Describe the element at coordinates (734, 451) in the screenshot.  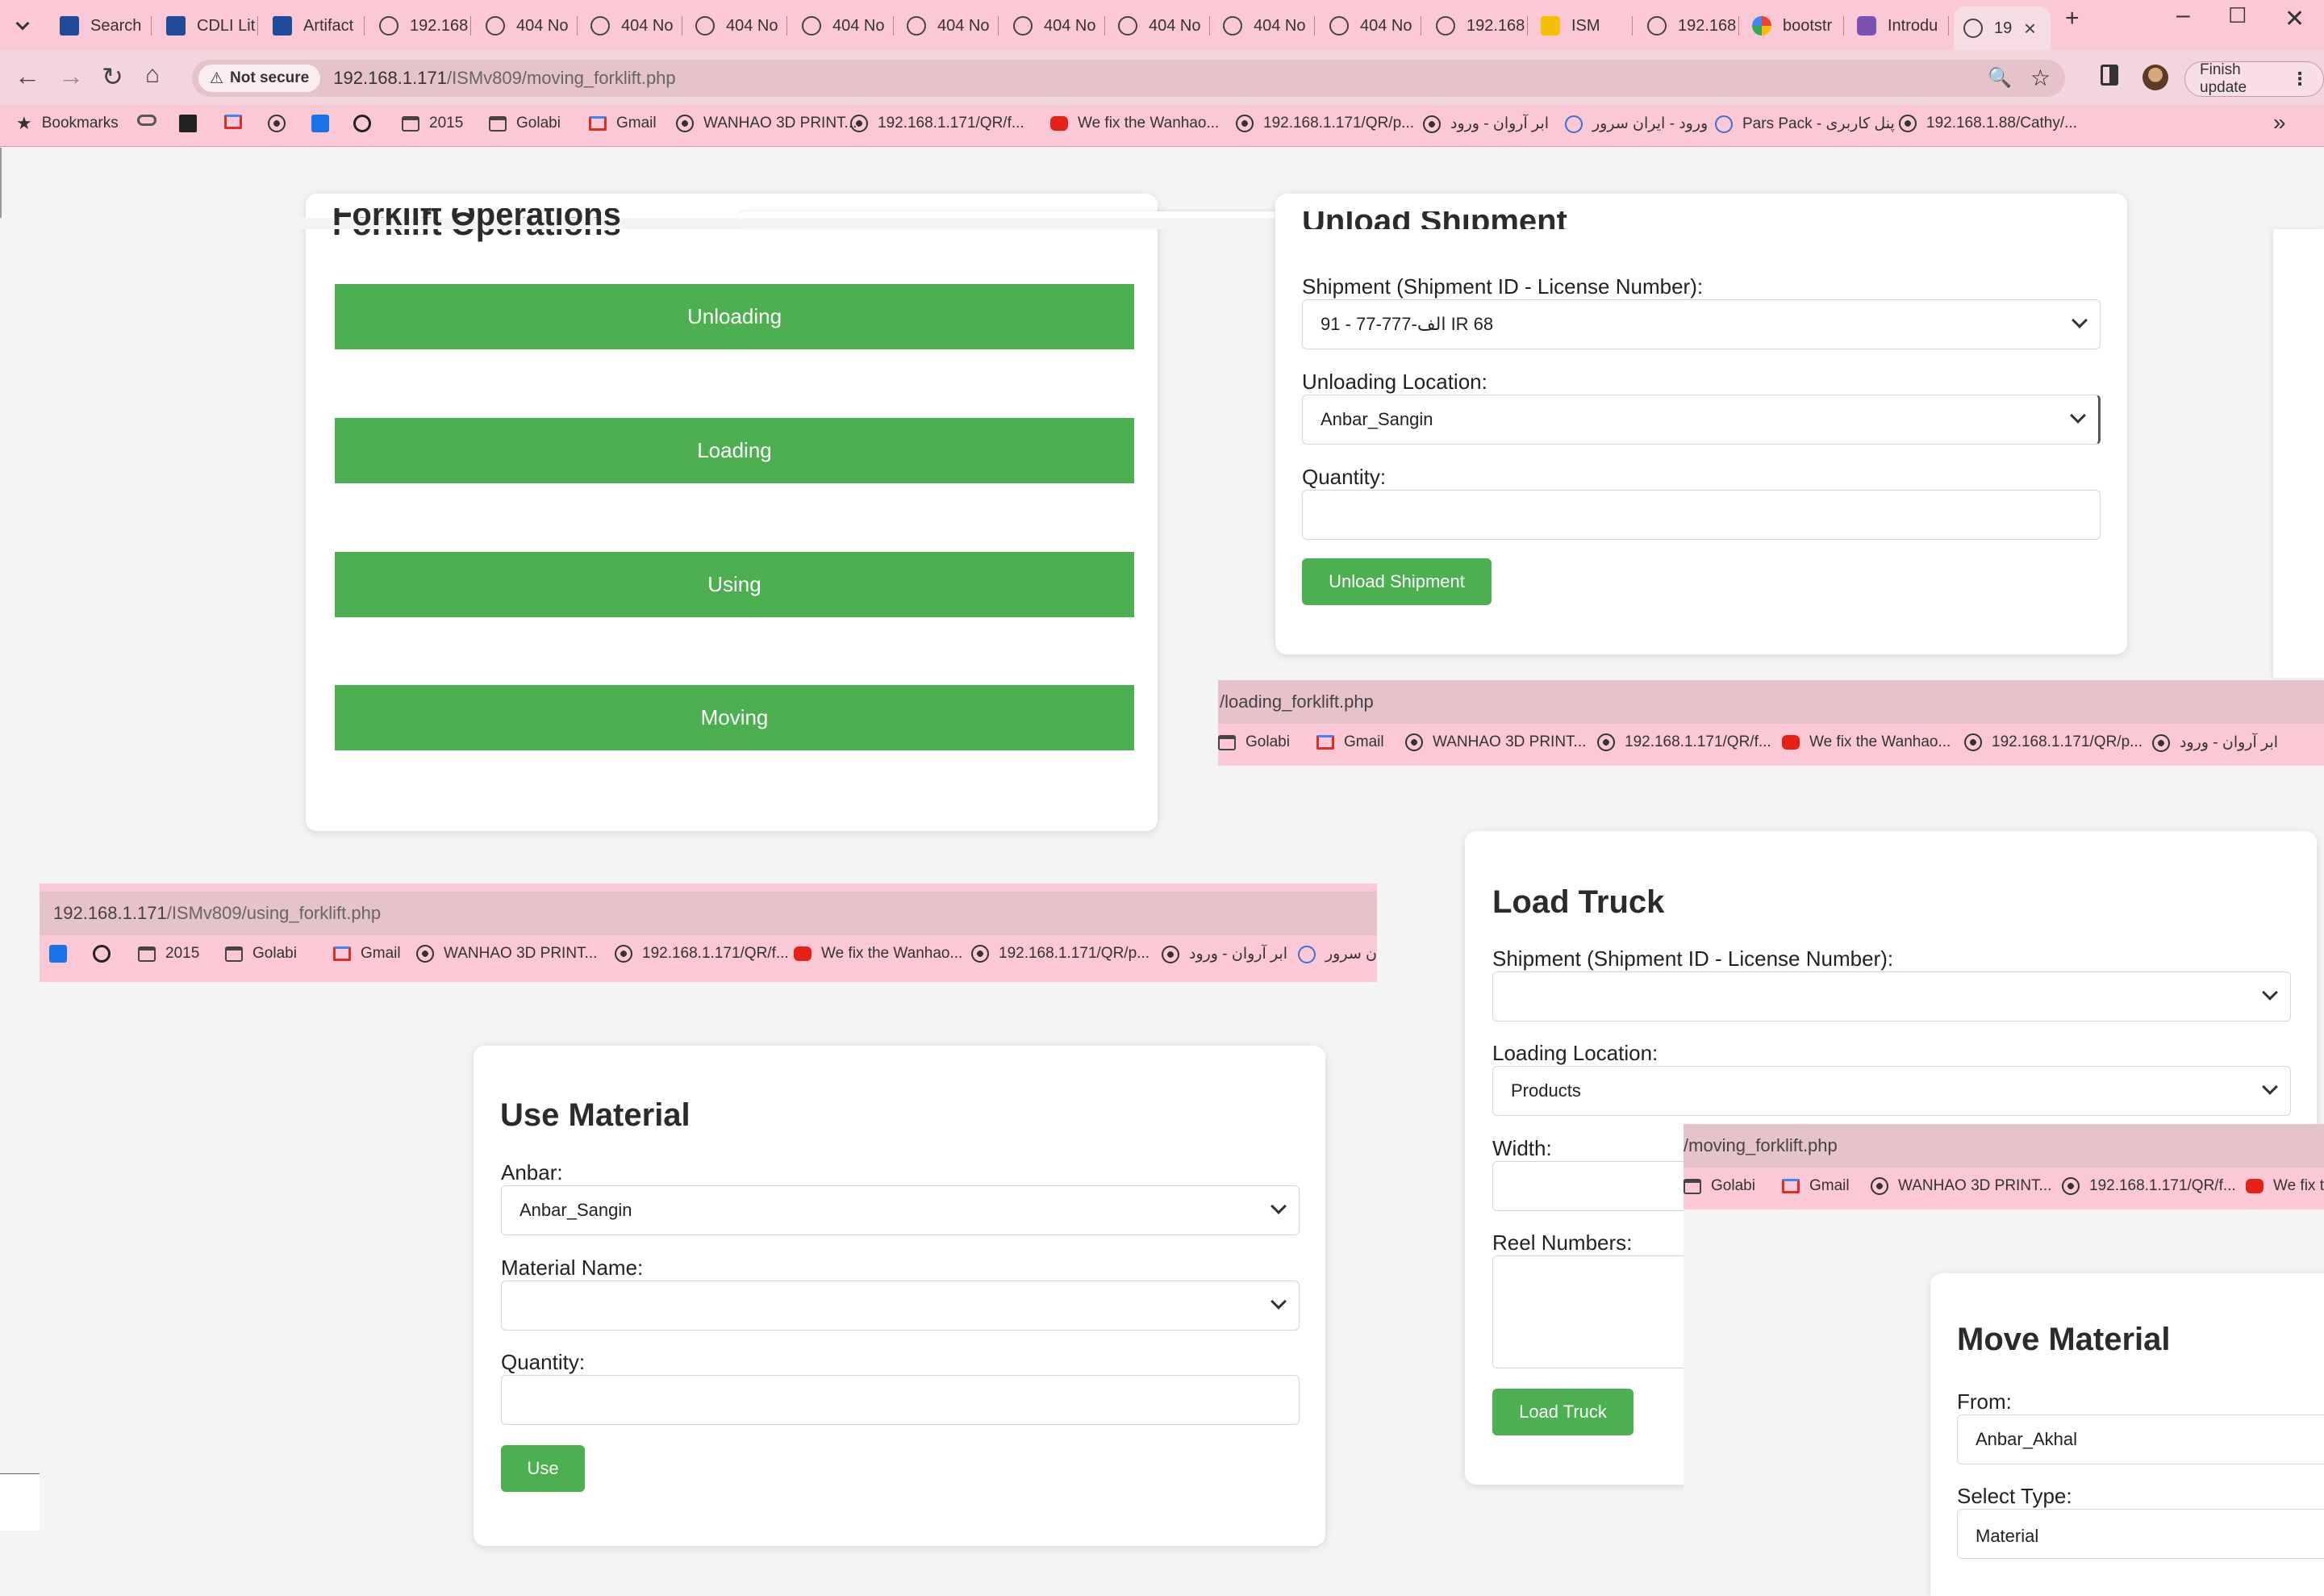
I see `loading-button: Loading` at that location.